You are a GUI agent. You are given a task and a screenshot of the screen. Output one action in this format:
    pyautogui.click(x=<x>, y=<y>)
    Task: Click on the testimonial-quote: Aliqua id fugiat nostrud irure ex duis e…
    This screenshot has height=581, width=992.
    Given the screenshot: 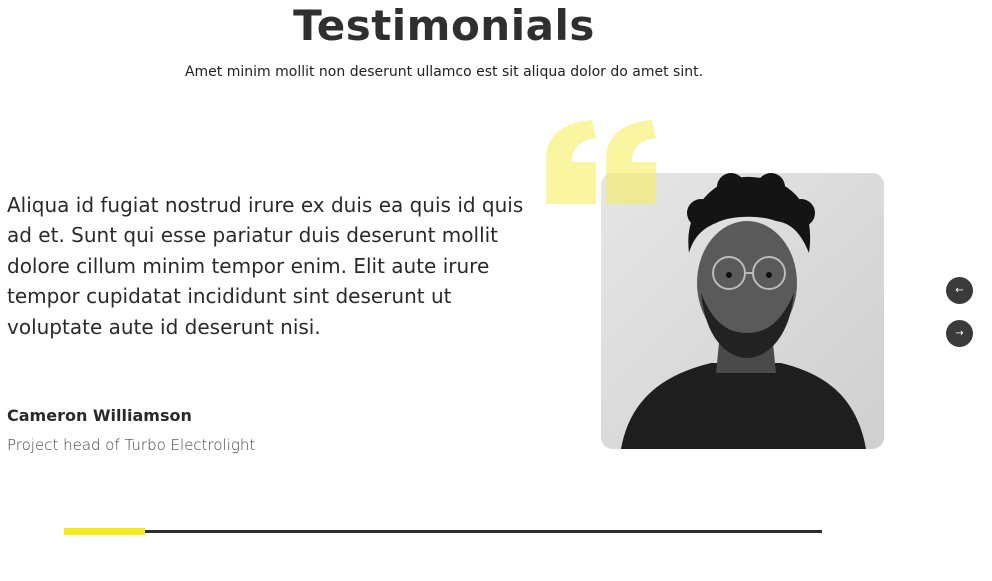 What is the action you would take?
    pyautogui.click(x=265, y=266)
    